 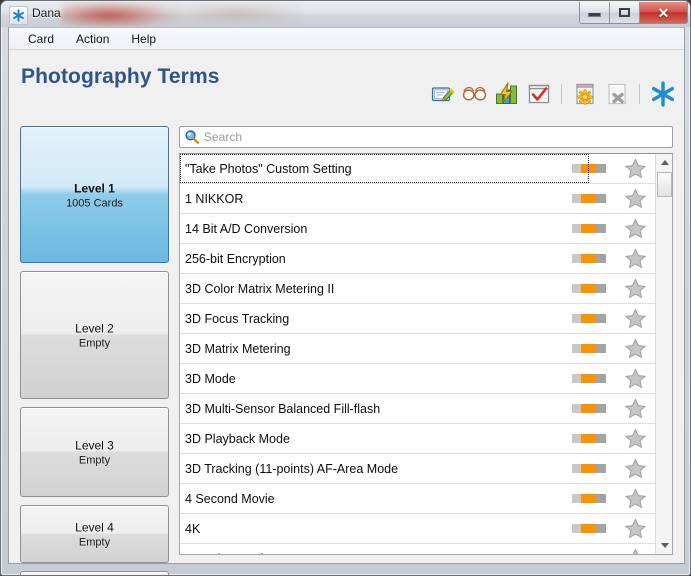 I want to click on sidebar-item-level-5: Level 5 Empty, so click(x=94, y=573).